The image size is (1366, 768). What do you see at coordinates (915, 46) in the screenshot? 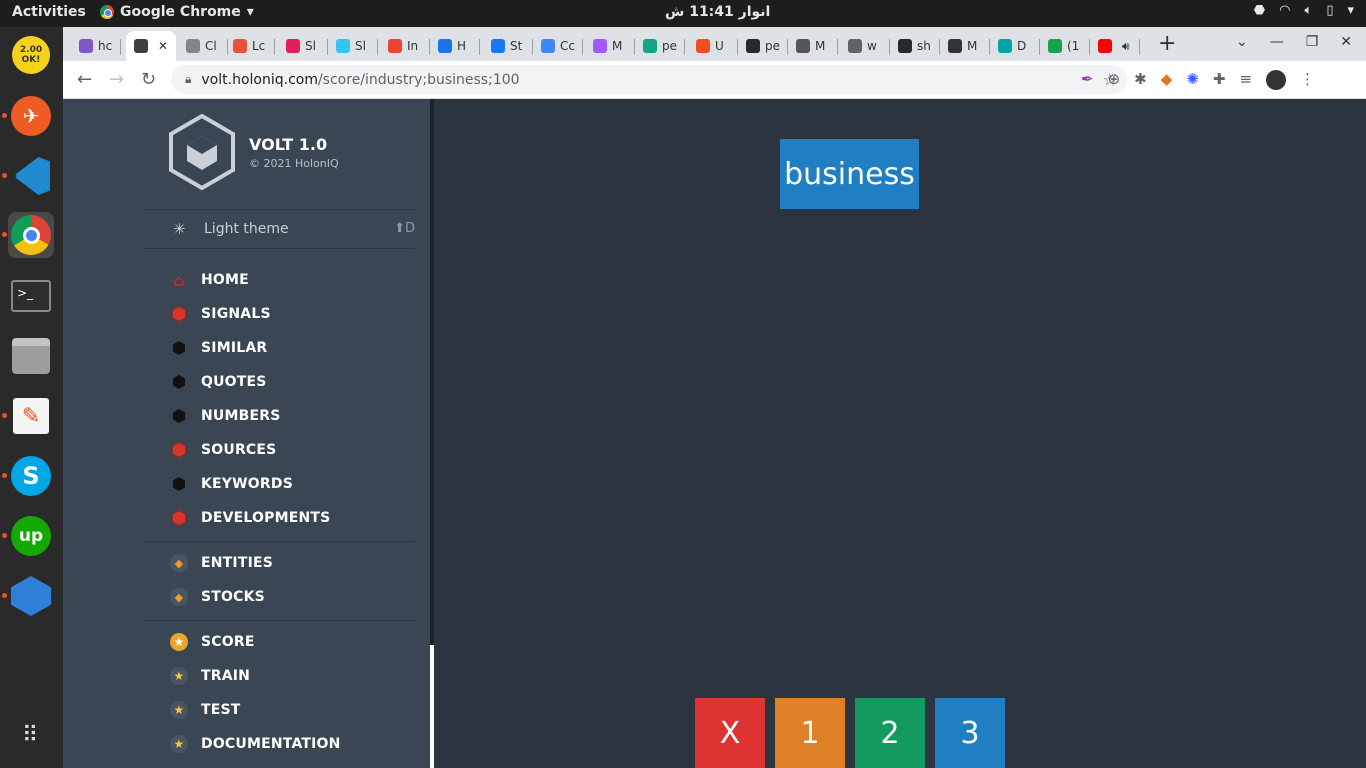
I see `browser-tab: sh` at bounding box center [915, 46].